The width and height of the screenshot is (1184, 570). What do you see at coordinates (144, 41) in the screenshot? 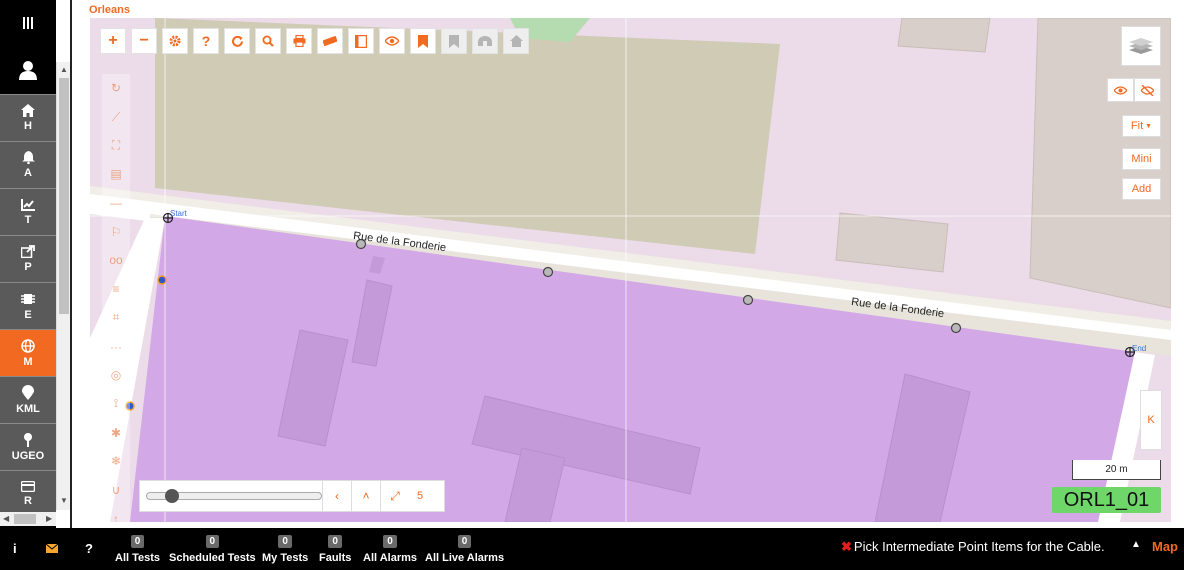
I see `zoom-out-button: −` at bounding box center [144, 41].